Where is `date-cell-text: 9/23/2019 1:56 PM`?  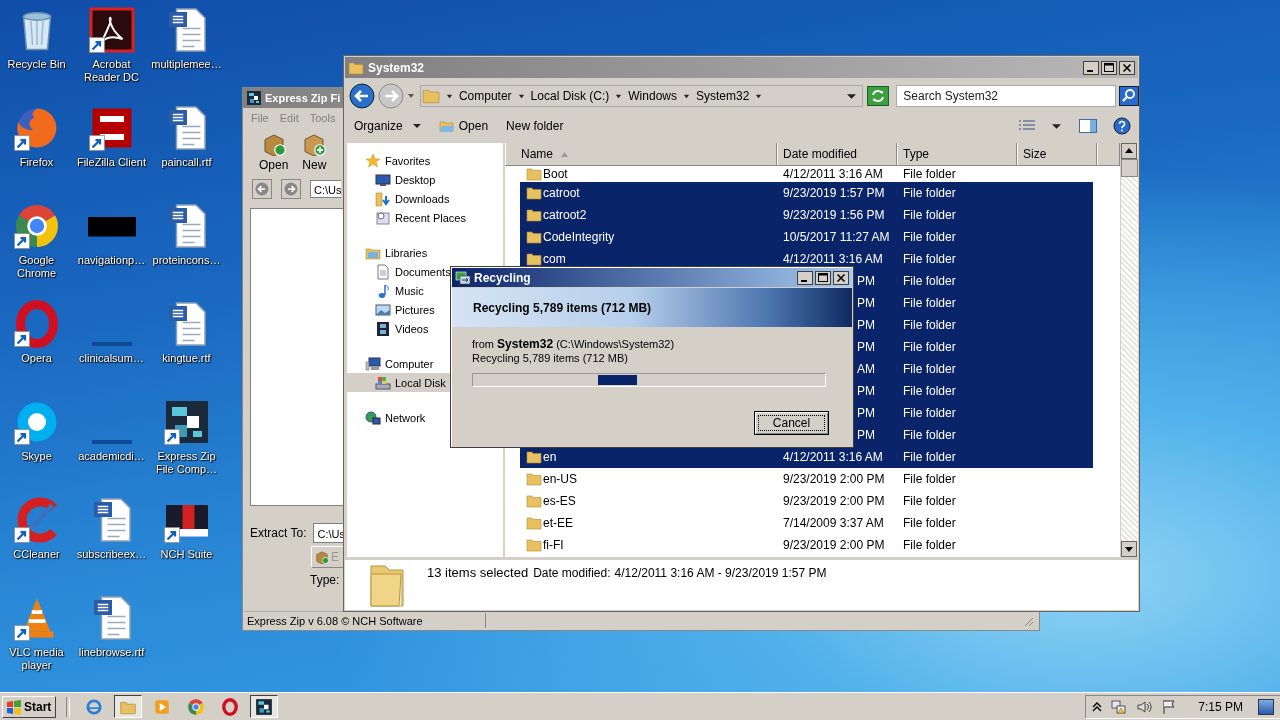
date-cell-text: 9/23/2019 1:56 PM is located at coordinates (834, 215).